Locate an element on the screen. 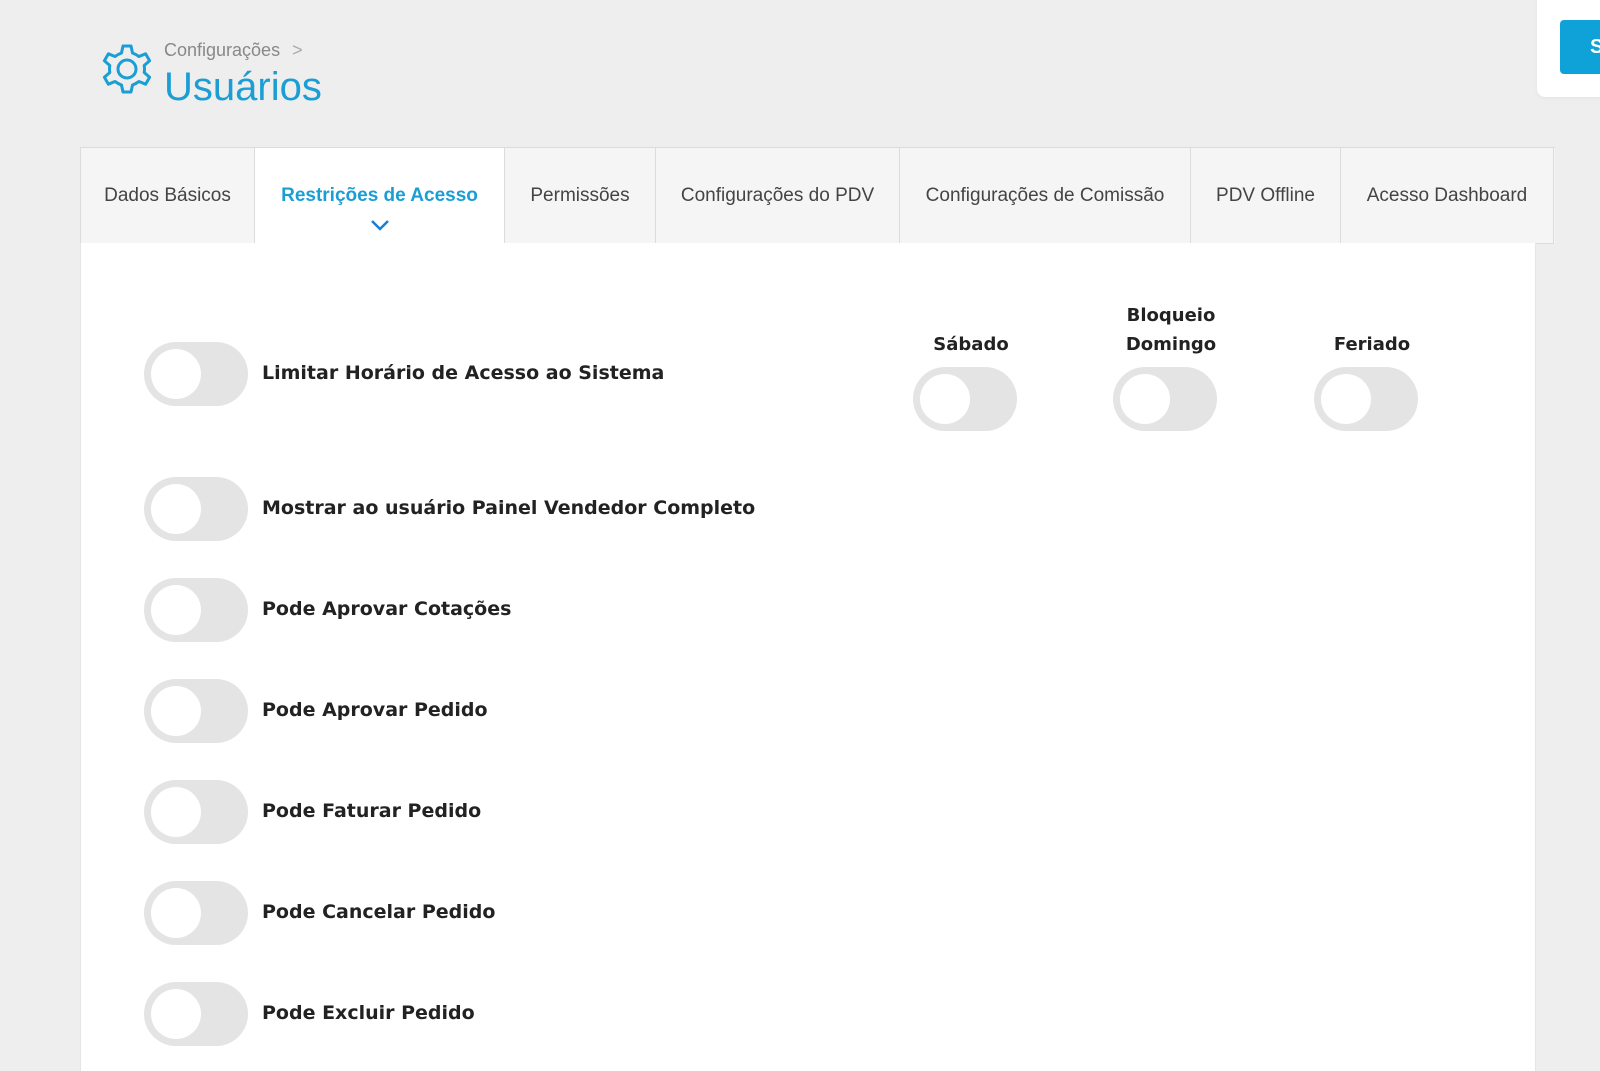 Image resolution: width=1600 pixels, height=1071 pixels. tab-configuracoes-de-comissao: Configurações de Comissão is located at coordinates (1045, 196).